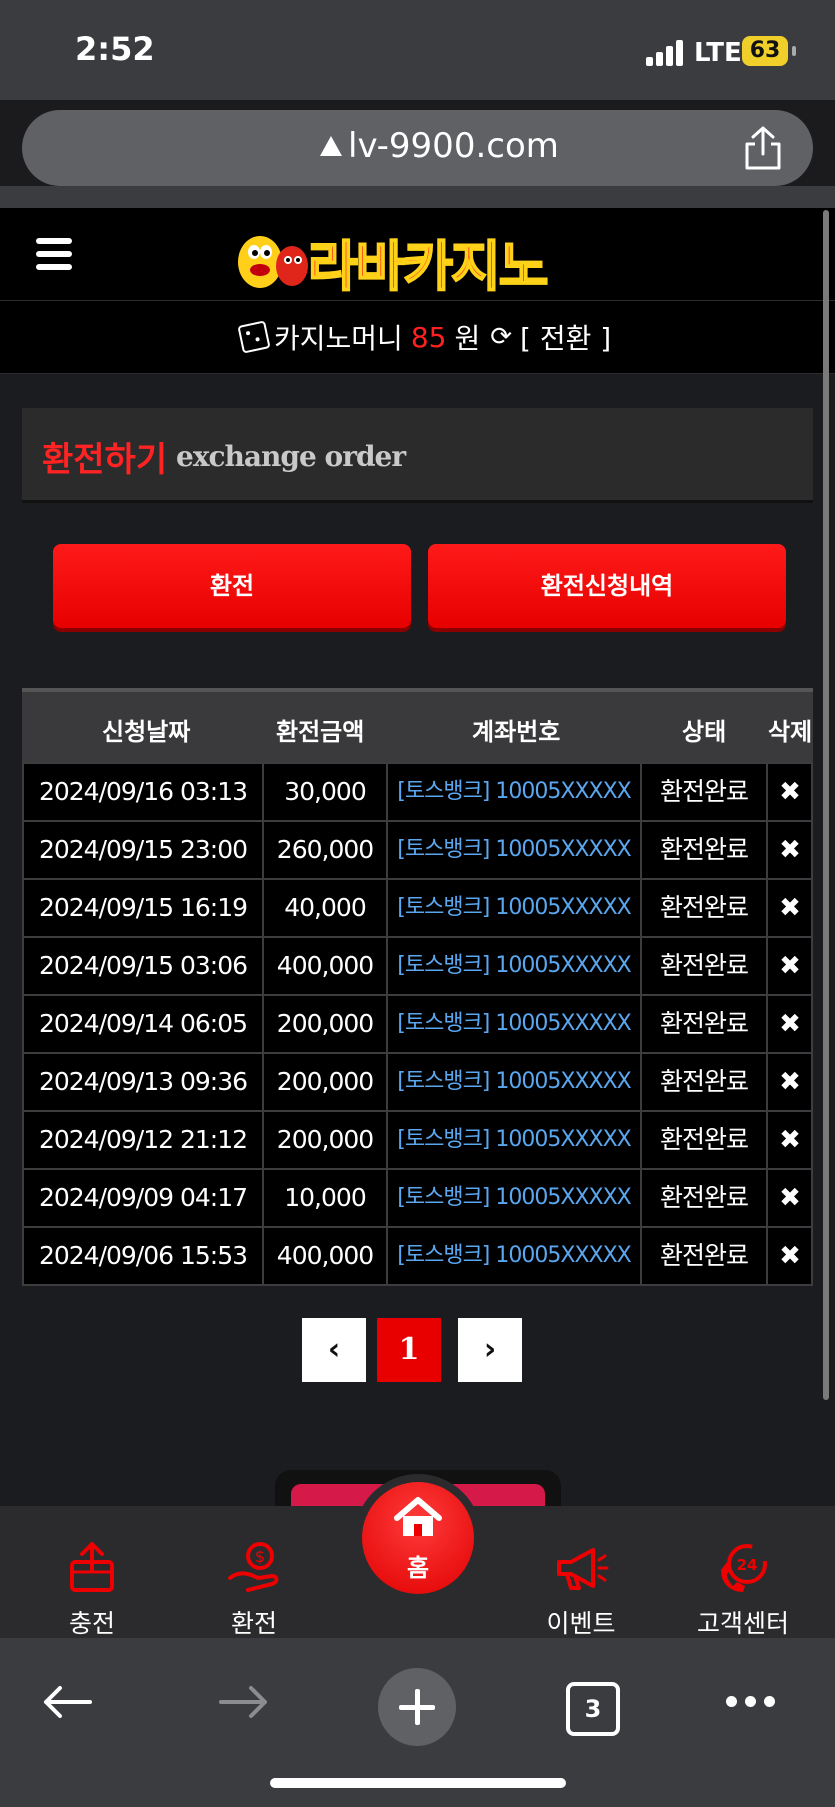  I want to click on header-delete: 삭제, so click(790, 732).